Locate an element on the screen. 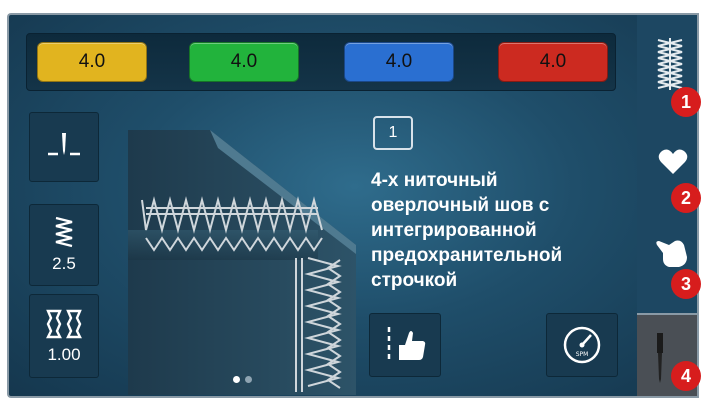 Image resolution: width=704 pixels, height=403 pixels. tension-button-blue: 4.0 is located at coordinates (399, 62).